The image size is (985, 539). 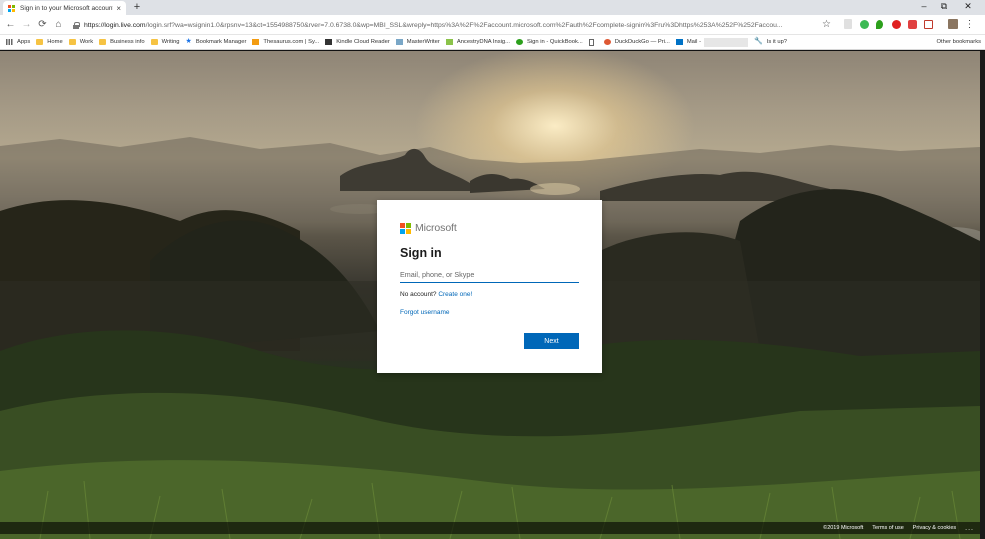 What do you see at coordinates (848, 24) in the screenshot?
I see `reader-extension-icon` at bounding box center [848, 24].